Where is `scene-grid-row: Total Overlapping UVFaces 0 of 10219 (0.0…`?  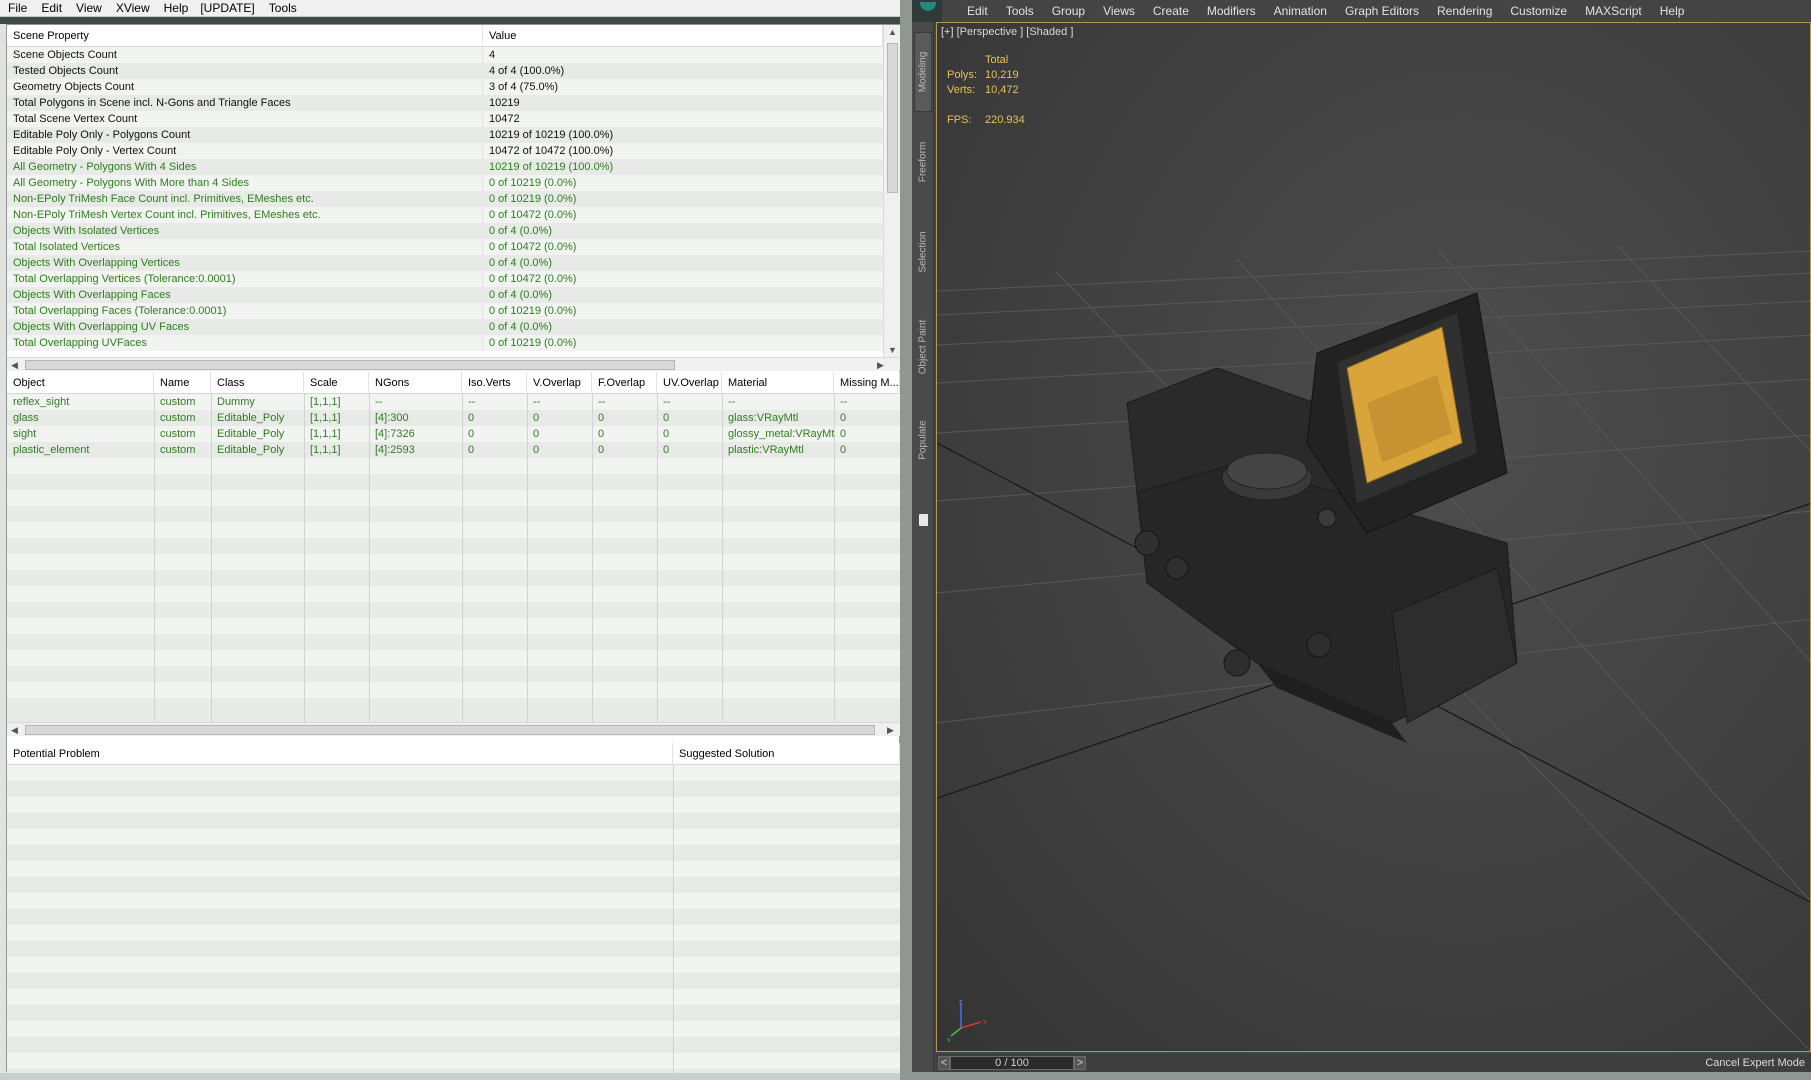 scene-grid-row: Total Overlapping UVFaces 0 of 10219 (0.0… is located at coordinates (445, 343).